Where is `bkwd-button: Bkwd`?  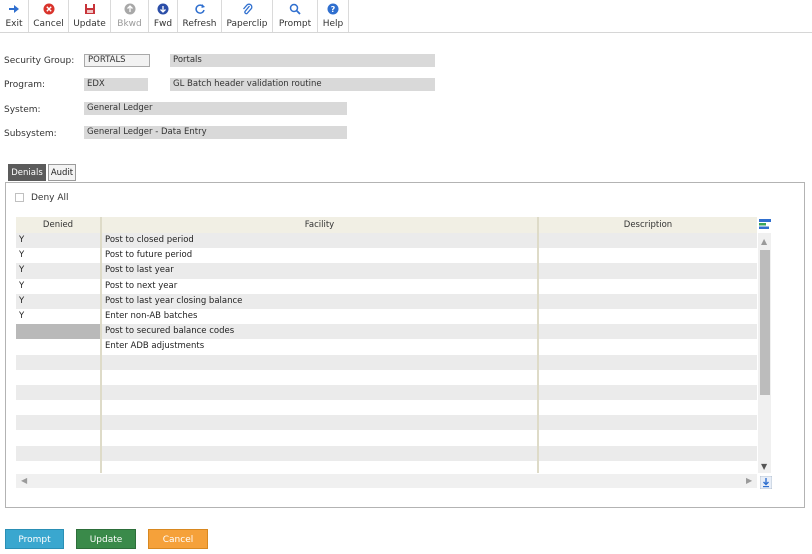
bkwd-button: Bkwd is located at coordinates (130, 16).